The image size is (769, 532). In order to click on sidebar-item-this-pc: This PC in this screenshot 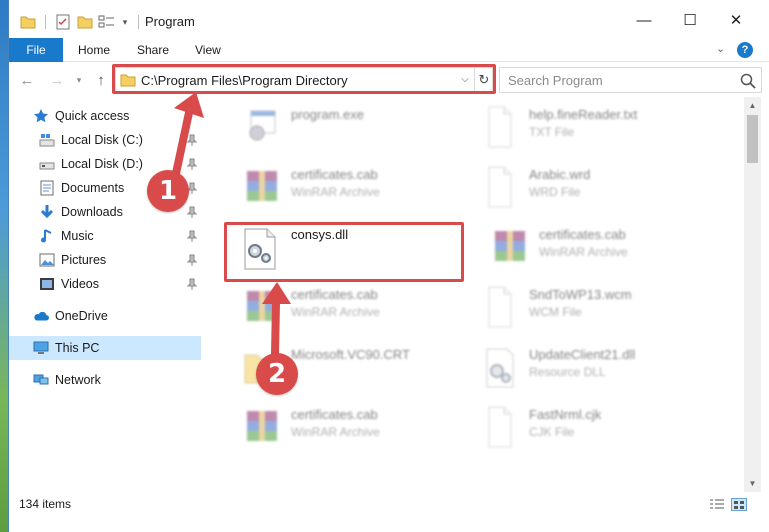, I will do `click(105, 348)`.